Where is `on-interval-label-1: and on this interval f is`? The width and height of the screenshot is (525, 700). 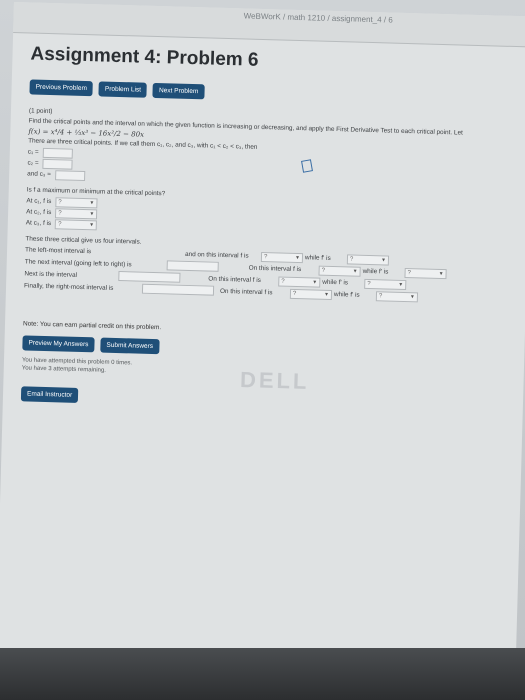
on-interval-label-1: and on this interval f is is located at coordinates (216, 255).